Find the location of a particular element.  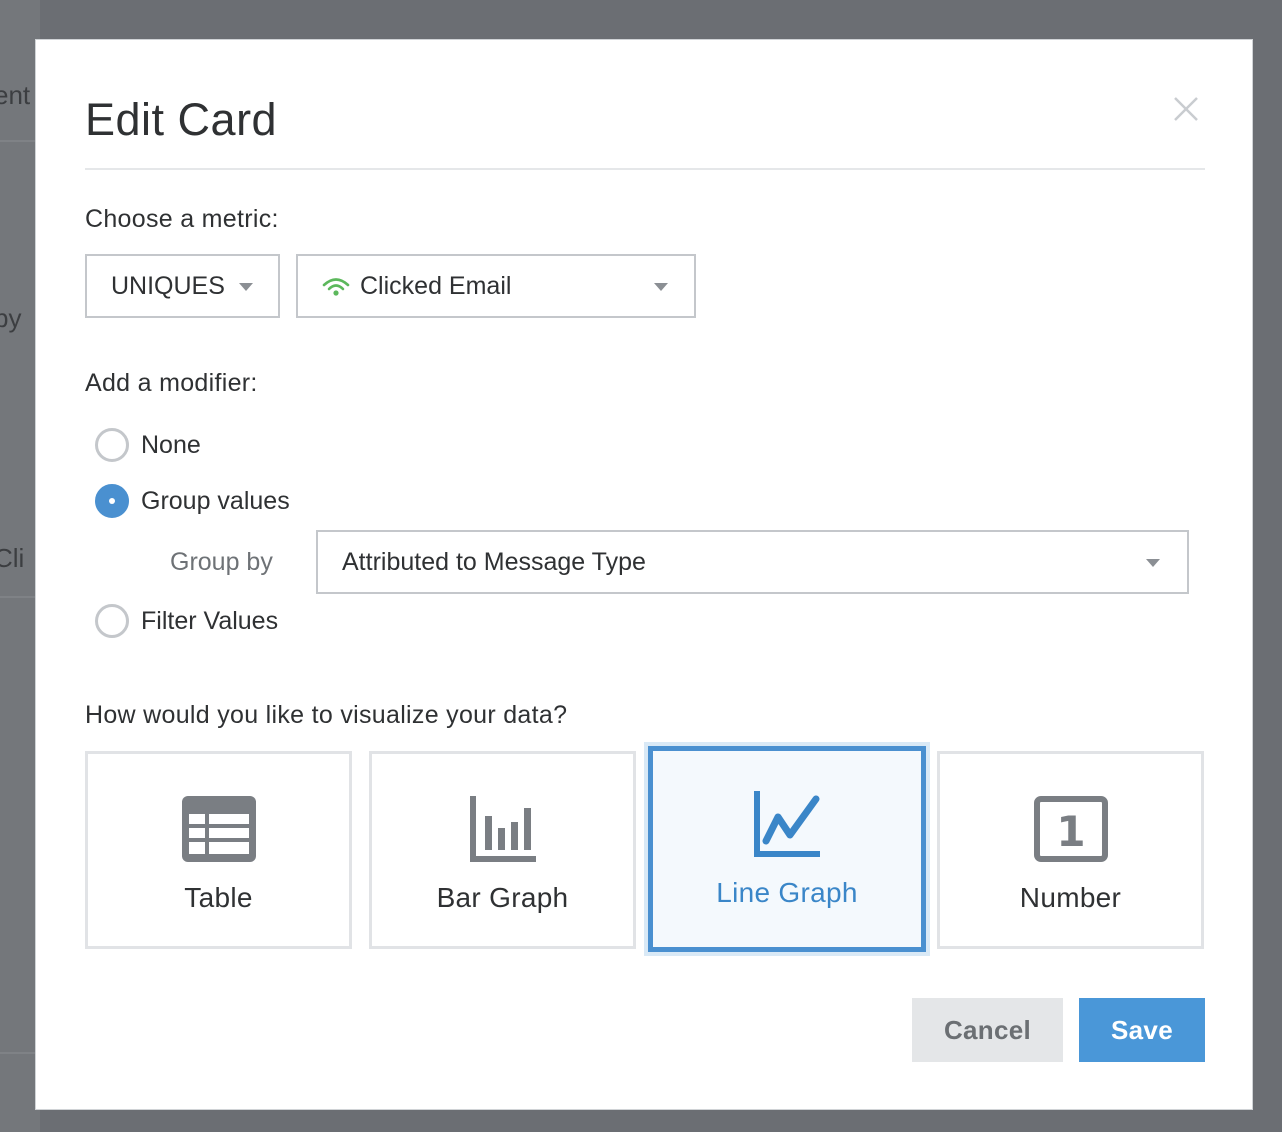

modifier-option-none: None is located at coordinates (148, 445).